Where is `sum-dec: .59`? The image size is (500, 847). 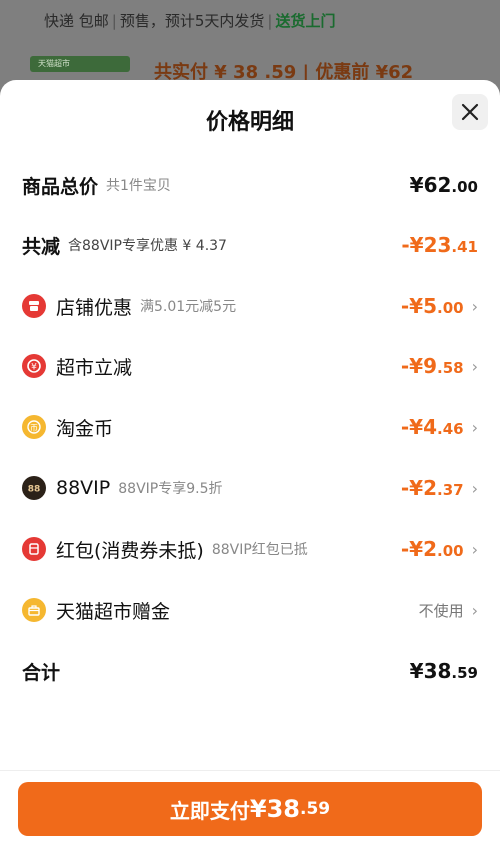
sum-dec: .59 is located at coordinates (464, 673).